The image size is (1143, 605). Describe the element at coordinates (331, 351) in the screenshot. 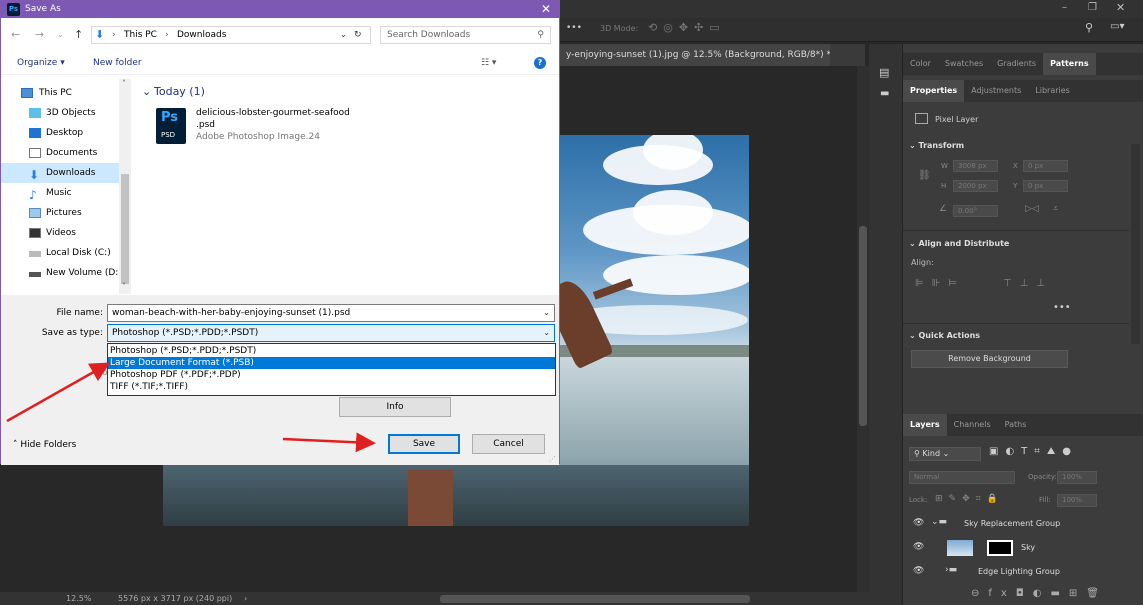

I see `type-option: Photoshop (*.PSD;*.PDD;*.PSDT)` at that location.